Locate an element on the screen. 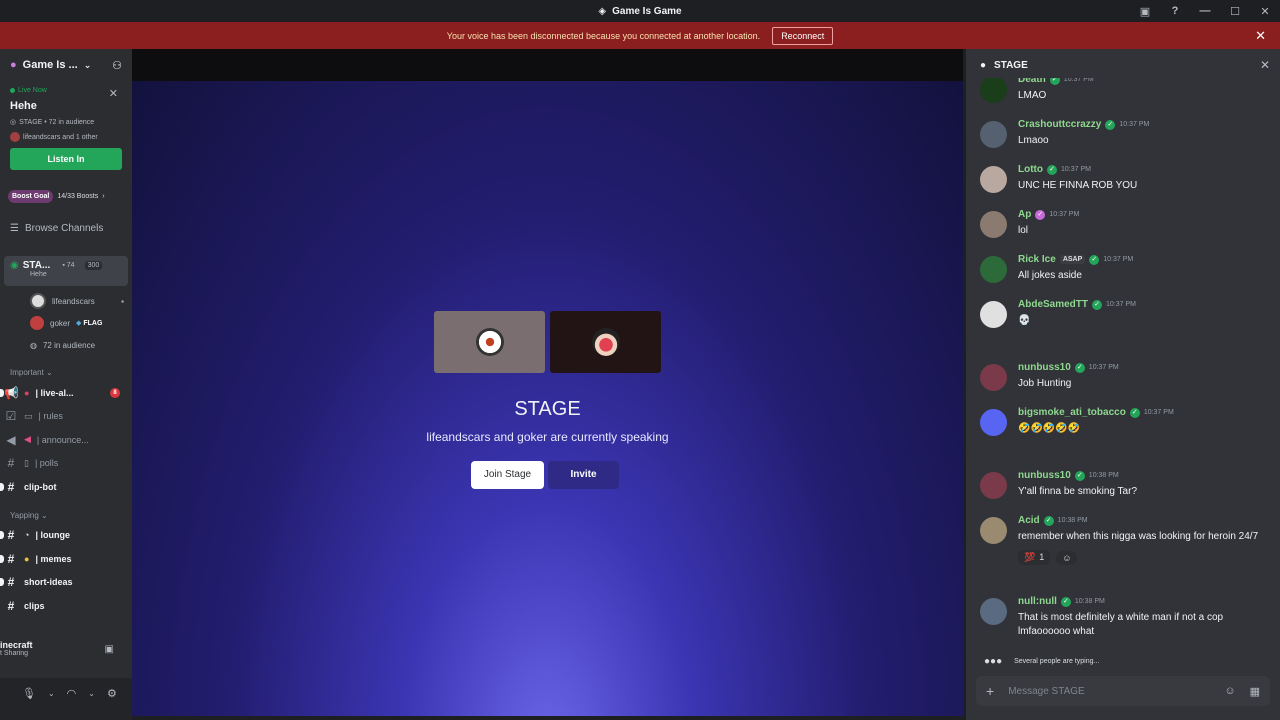 Image resolution: width=1280 pixels, height=720 pixels. live-title: Hehe is located at coordinates (23, 106).